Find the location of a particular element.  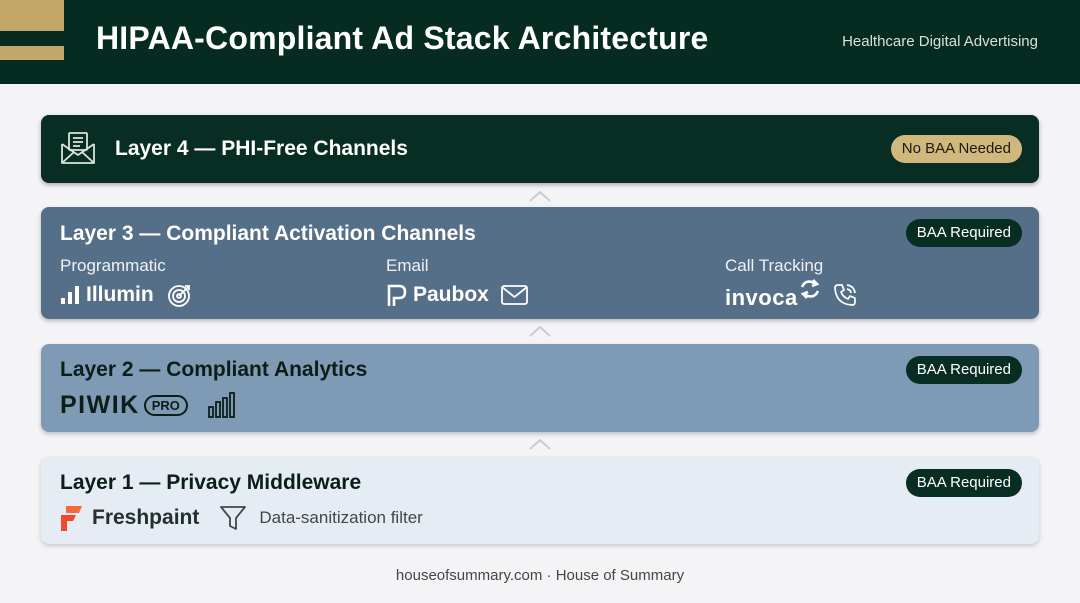

layer-3-title: Layer 3 — Compliant Activation Channels is located at coordinates (268, 233).